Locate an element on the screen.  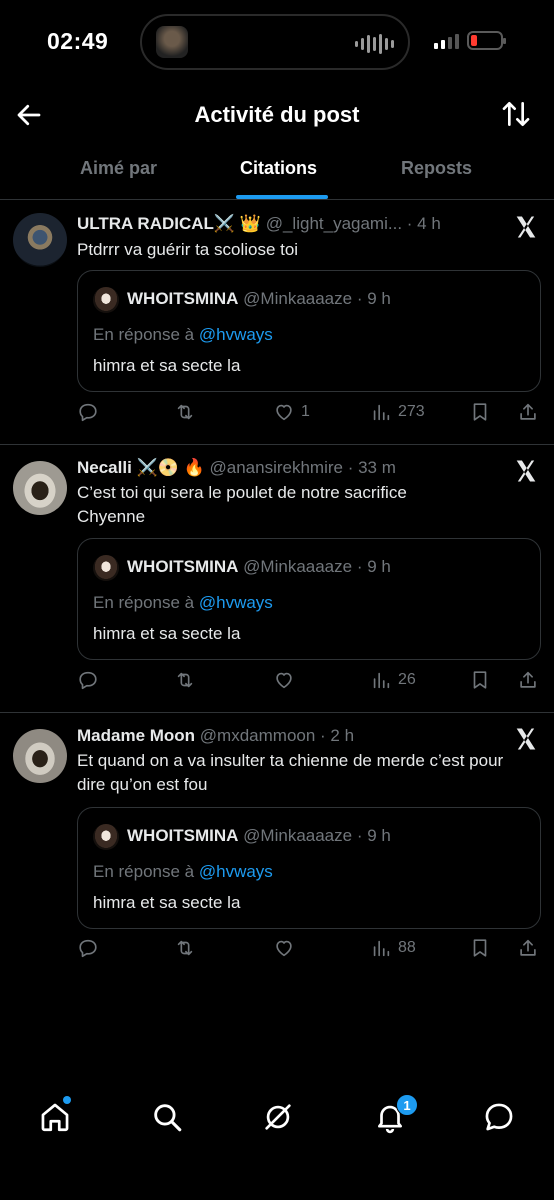
tab-bar: Aimé par Citations Reposts is located at coordinates (277, 174).